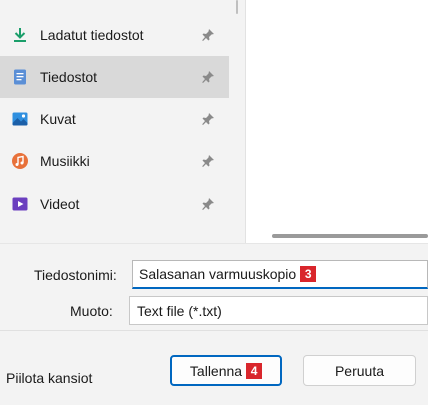  What do you see at coordinates (278, 310) in the screenshot?
I see `filetype-select: Text file (*.txt)` at bounding box center [278, 310].